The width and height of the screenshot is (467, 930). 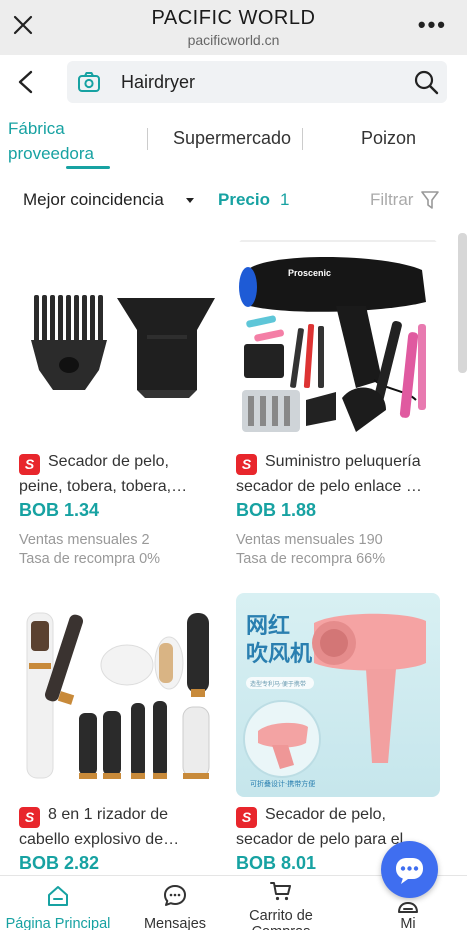 What do you see at coordinates (84, 540) in the screenshot?
I see `monthly-sales: Ventas mensuales 2` at bounding box center [84, 540].